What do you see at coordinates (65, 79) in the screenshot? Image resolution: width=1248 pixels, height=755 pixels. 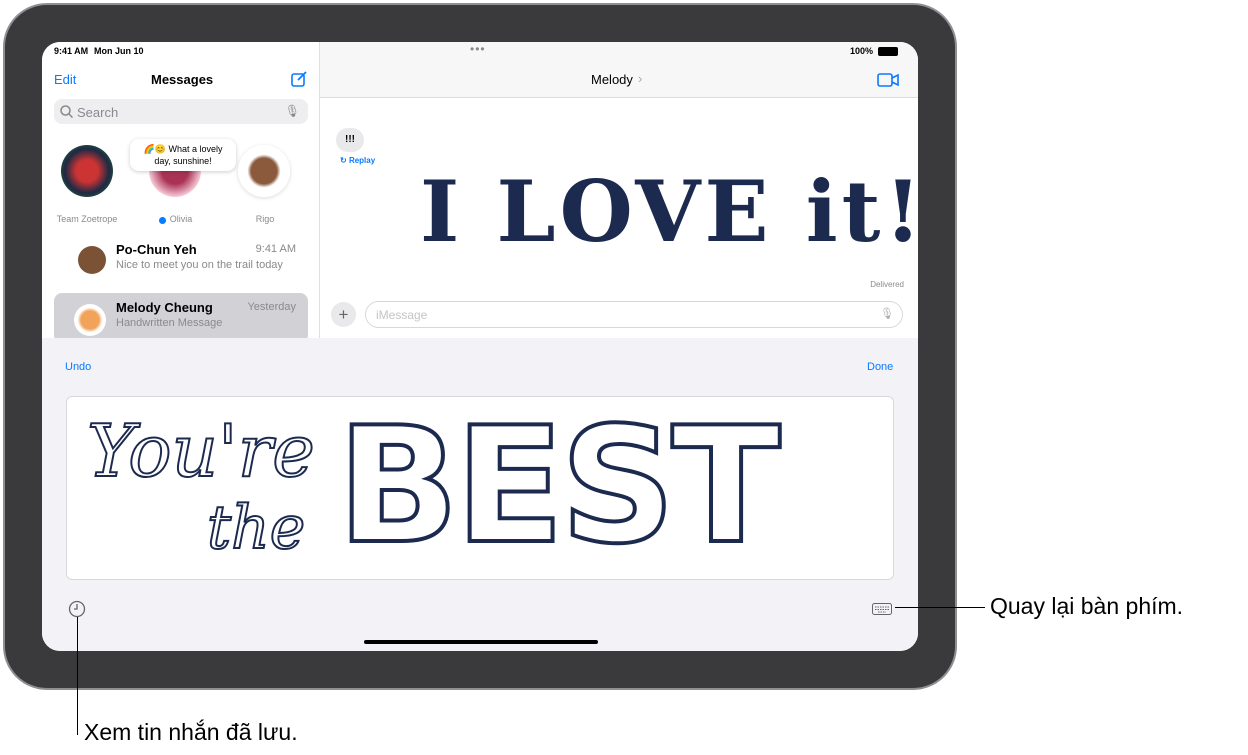 I see `edit-button: Edit` at bounding box center [65, 79].